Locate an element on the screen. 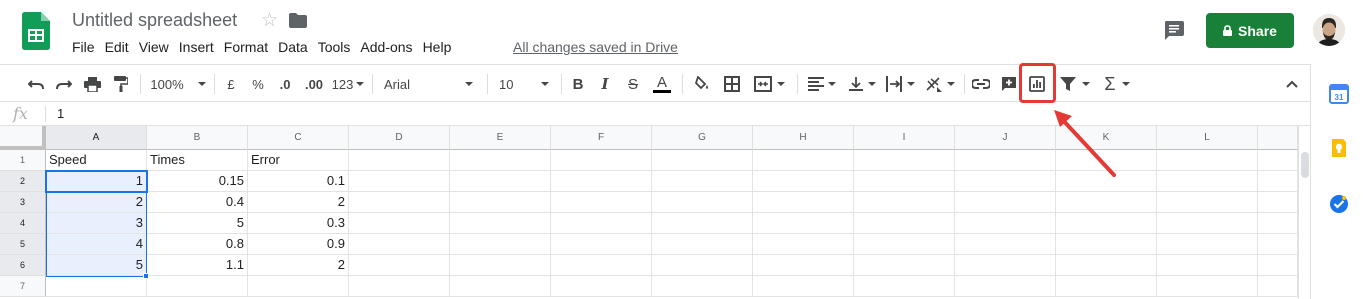 The image size is (1363, 299). column-header-f: F is located at coordinates (601, 138).